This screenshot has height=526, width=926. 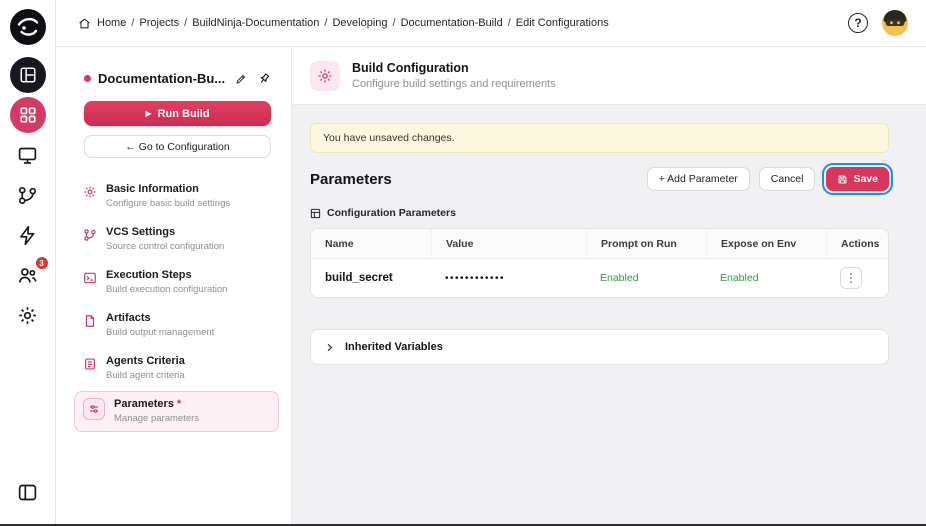 What do you see at coordinates (159, 23) in the screenshot?
I see `breadcrumb-projects: Projects` at bounding box center [159, 23].